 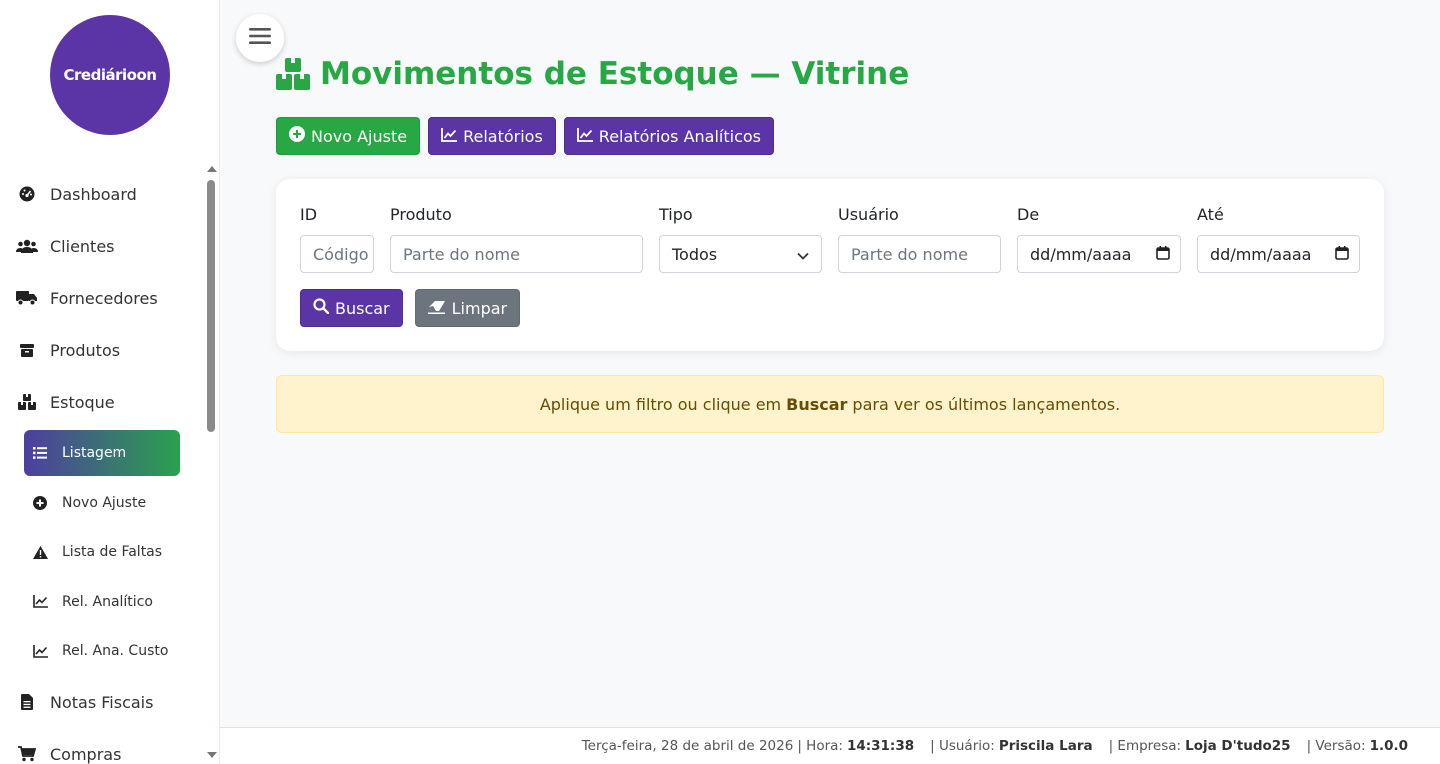 What do you see at coordinates (94, 453) in the screenshot?
I see `sidebar-subitem-label: Listagem` at bounding box center [94, 453].